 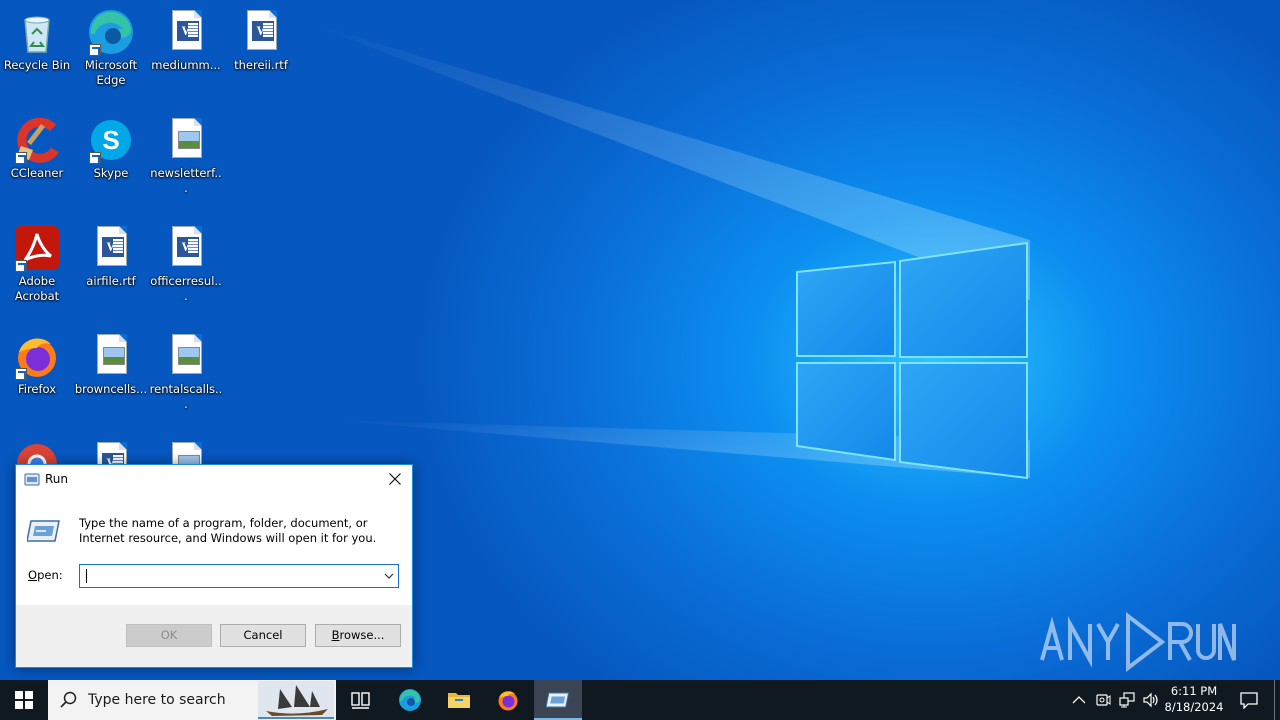 I want to click on run-dialog-title: Run, so click(x=57, y=479).